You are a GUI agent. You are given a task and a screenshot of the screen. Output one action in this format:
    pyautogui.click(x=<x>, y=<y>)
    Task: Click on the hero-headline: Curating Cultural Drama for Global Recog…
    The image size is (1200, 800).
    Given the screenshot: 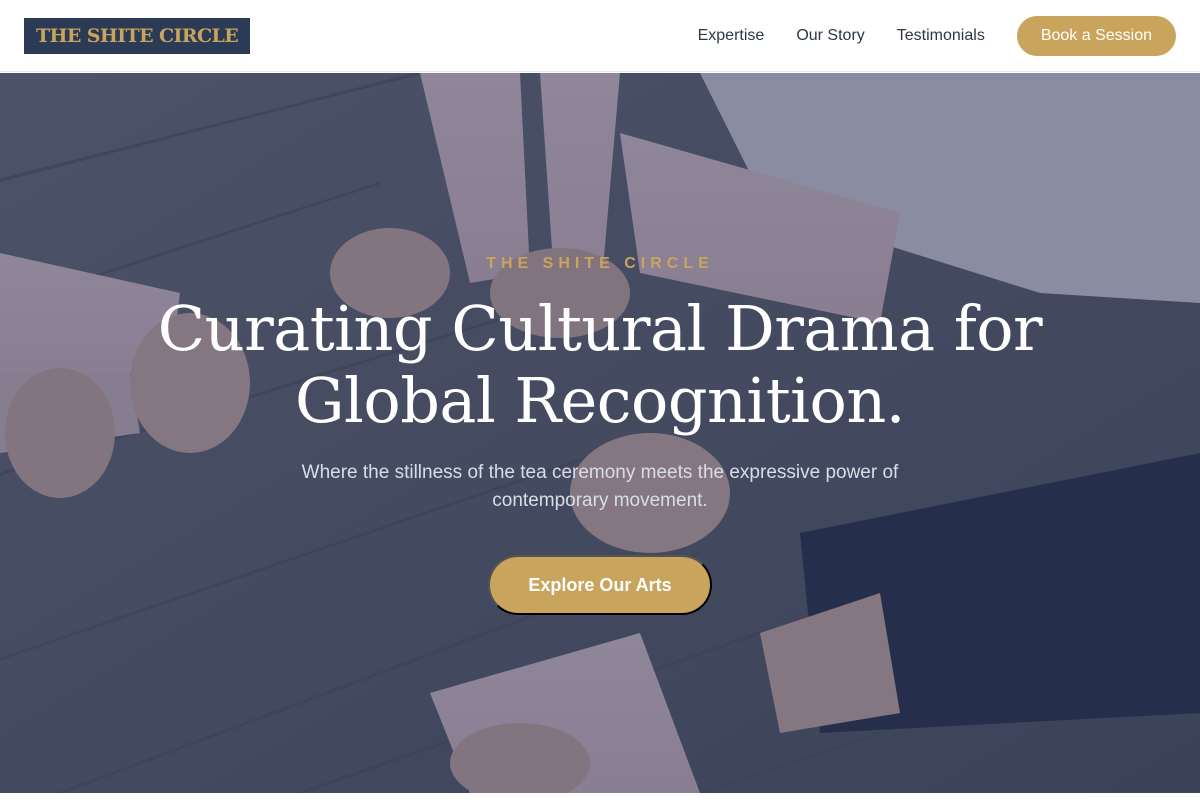 What is the action you would take?
    pyautogui.click(x=600, y=364)
    